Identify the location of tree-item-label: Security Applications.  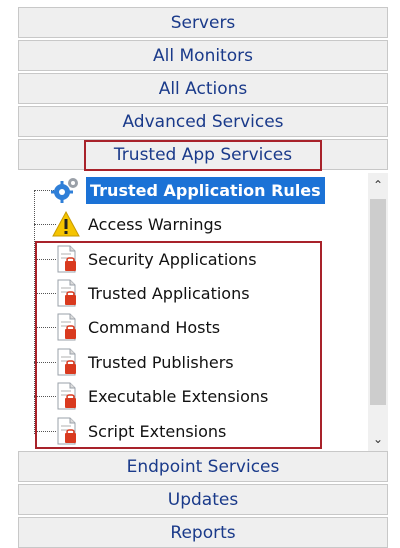
(172, 259).